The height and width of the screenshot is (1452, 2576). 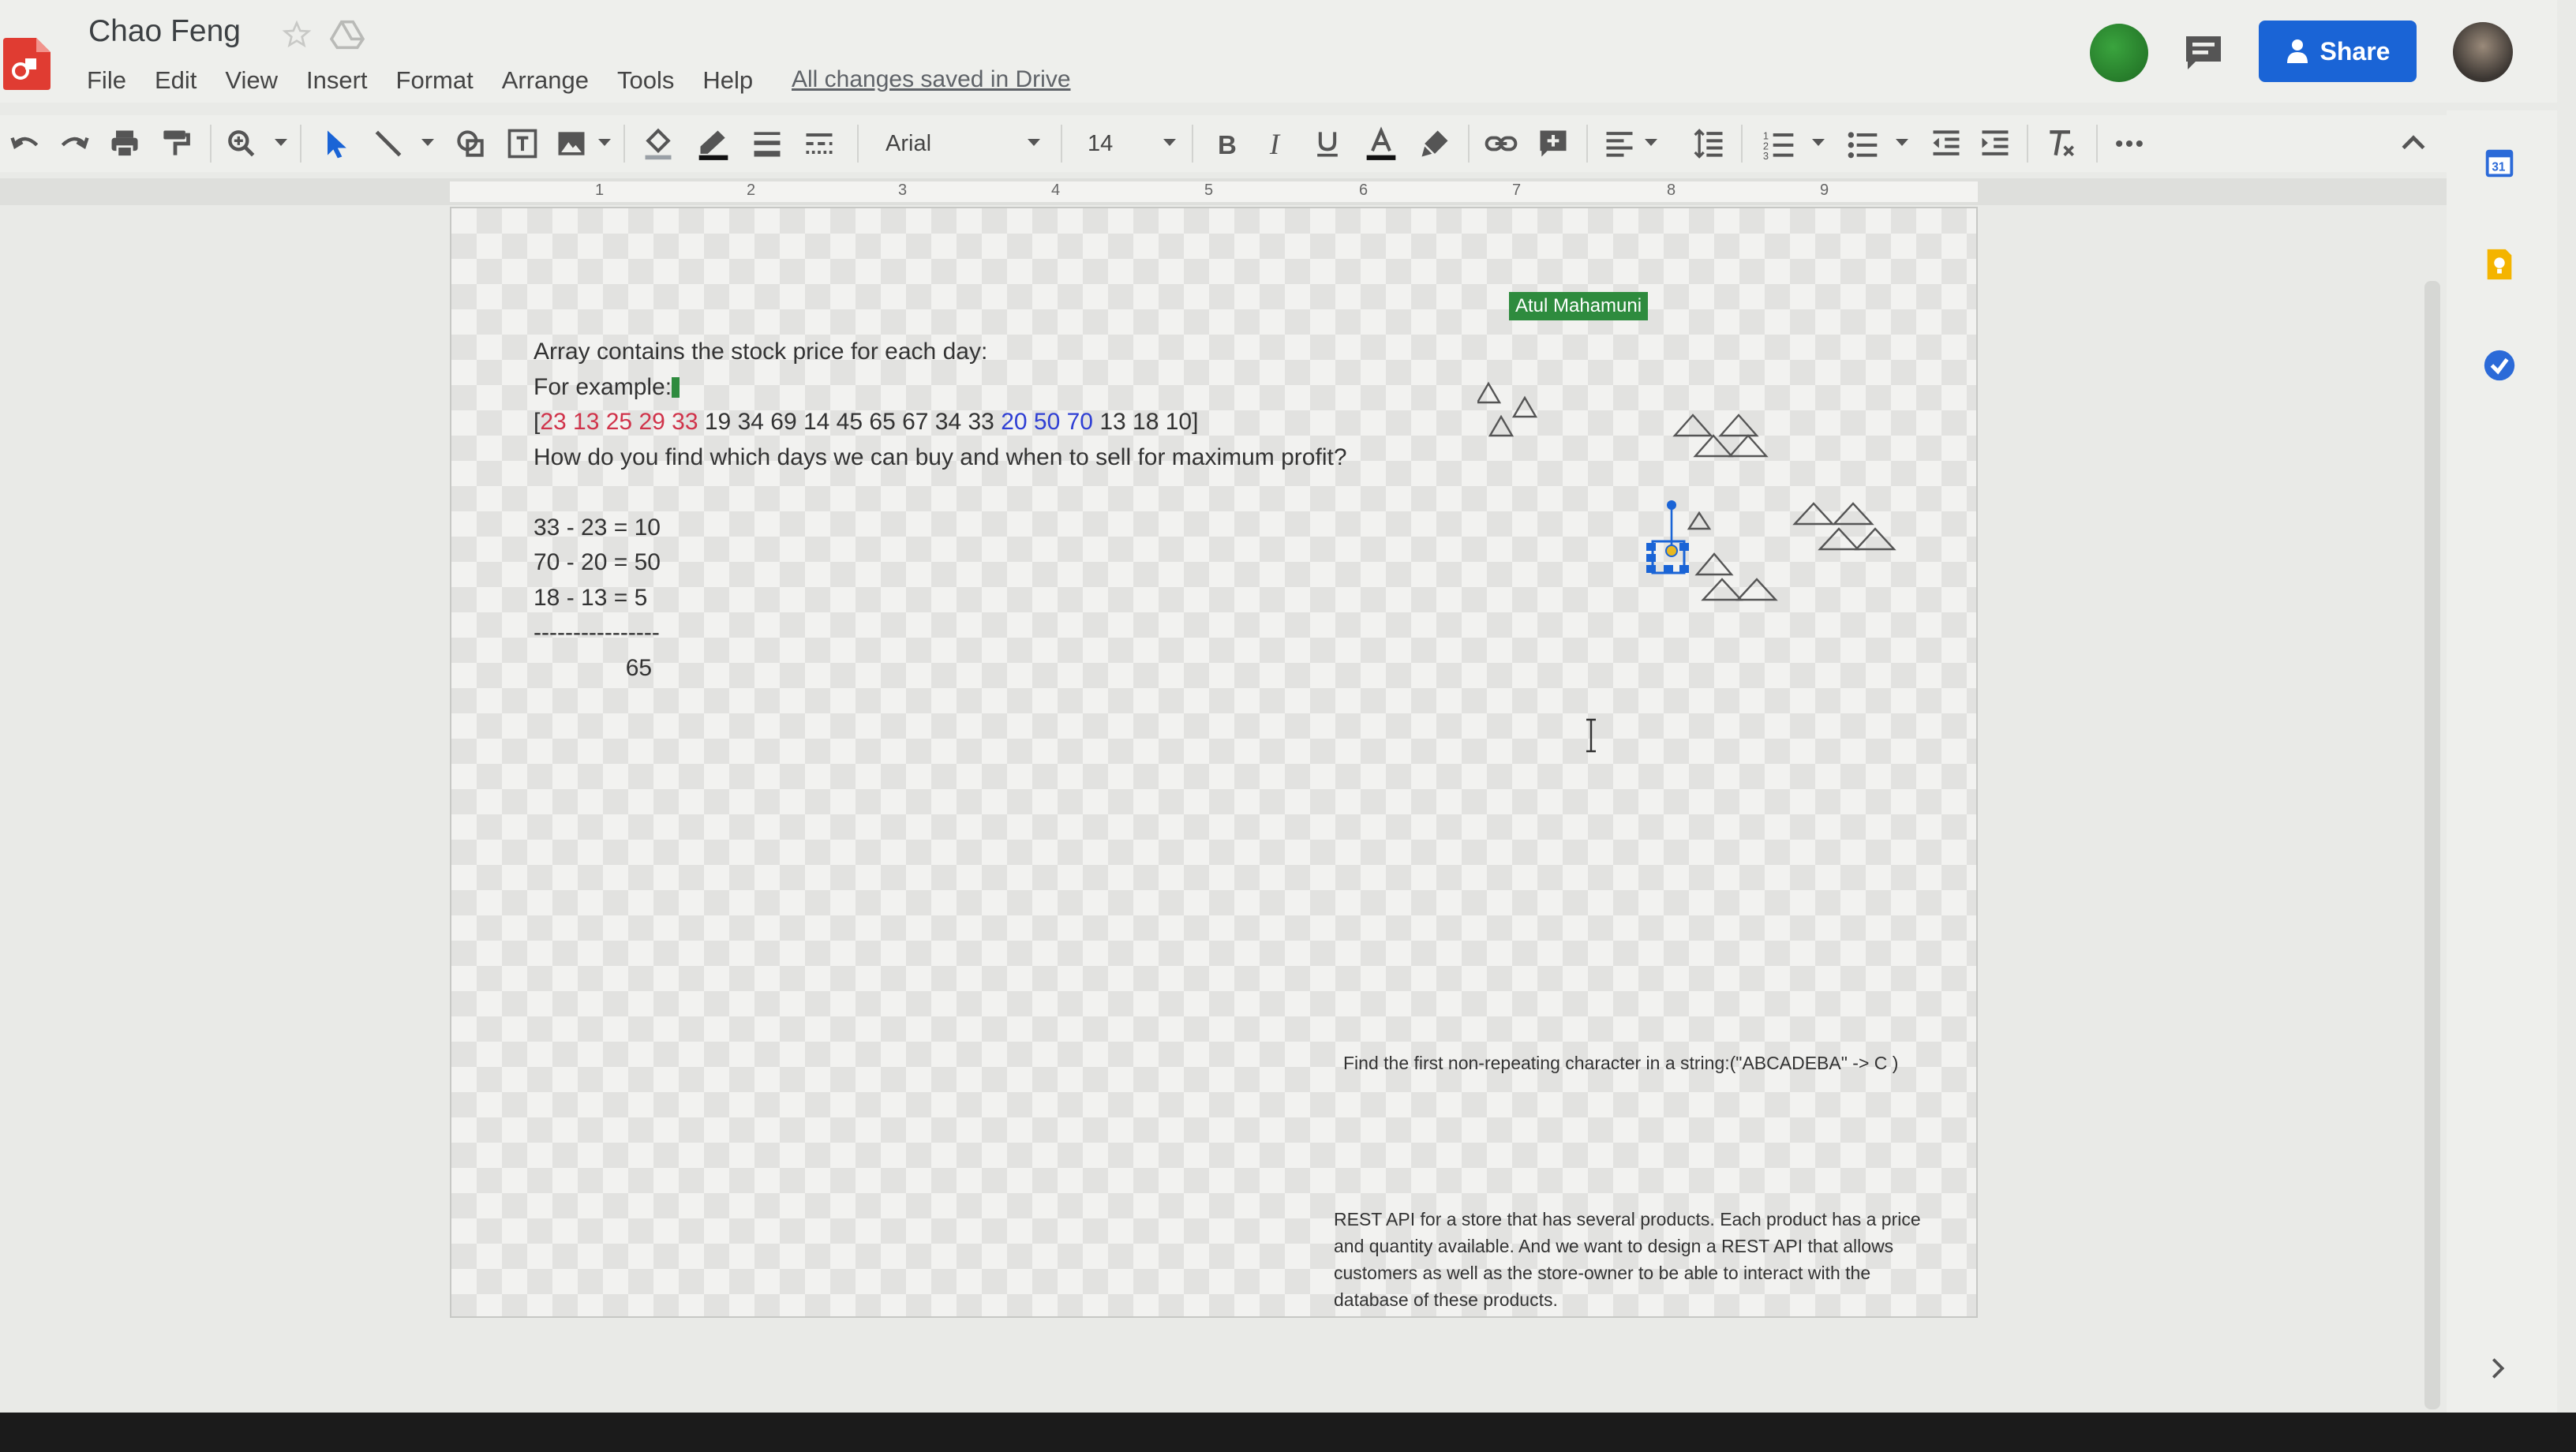 What do you see at coordinates (2432, 845) in the screenshot?
I see `vertical-scrollbar` at bounding box center [2432, 845].